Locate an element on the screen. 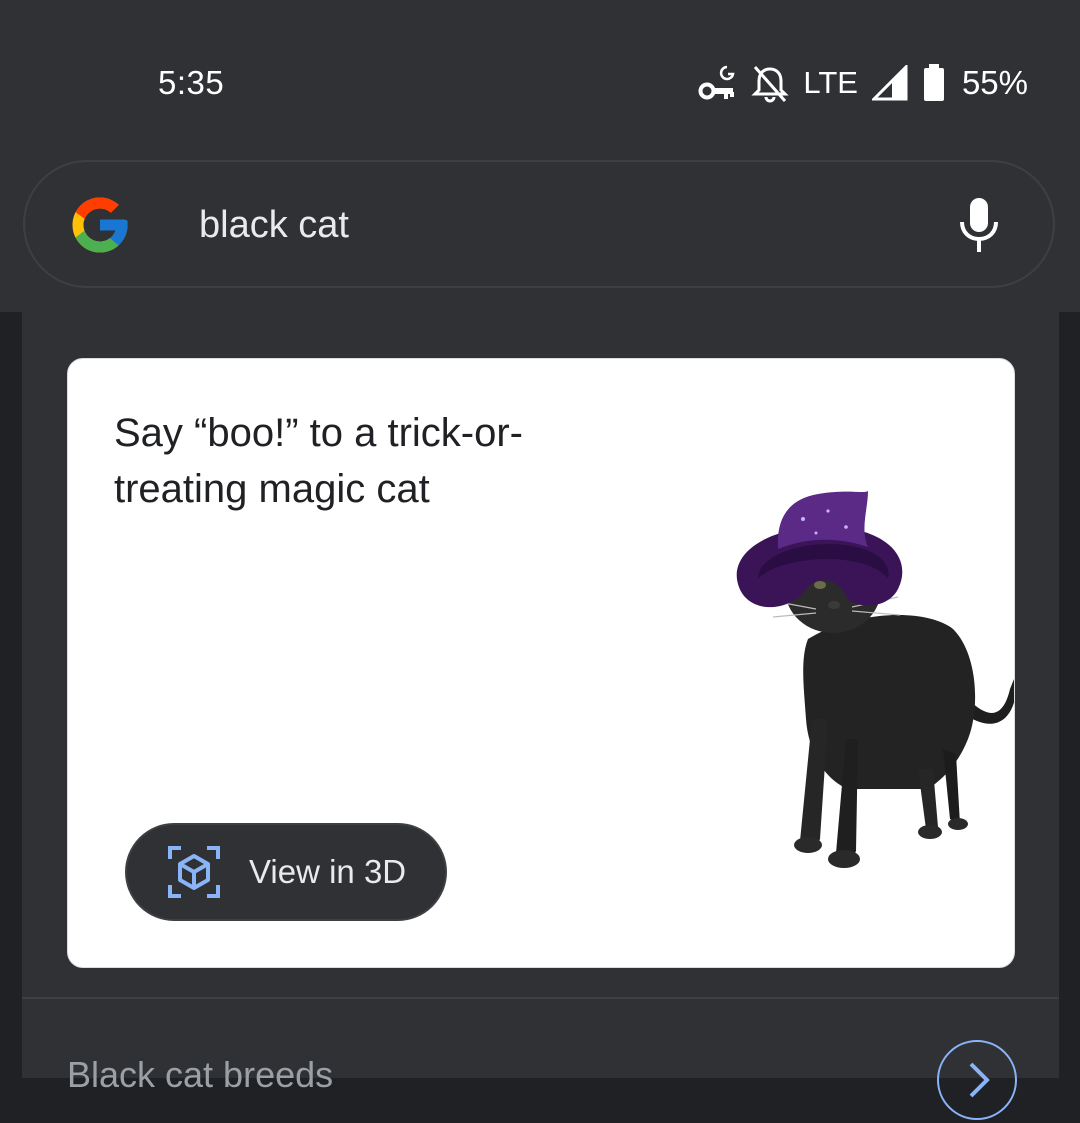 The width and height of the screenshot is (1080, 1123). divider is located at coordinates (540, 998).